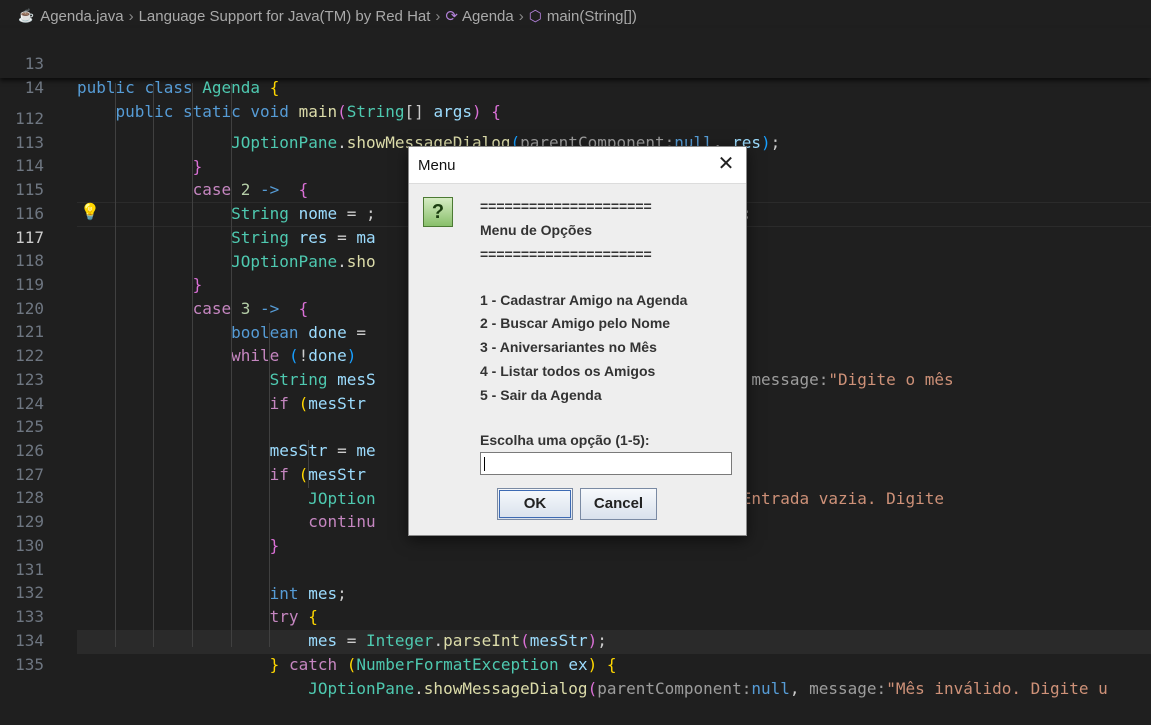 The width and height of the screenshot is (1151, 725). I want to click on menu-option: 5 - Sair da Agenda, so click(541, 395).